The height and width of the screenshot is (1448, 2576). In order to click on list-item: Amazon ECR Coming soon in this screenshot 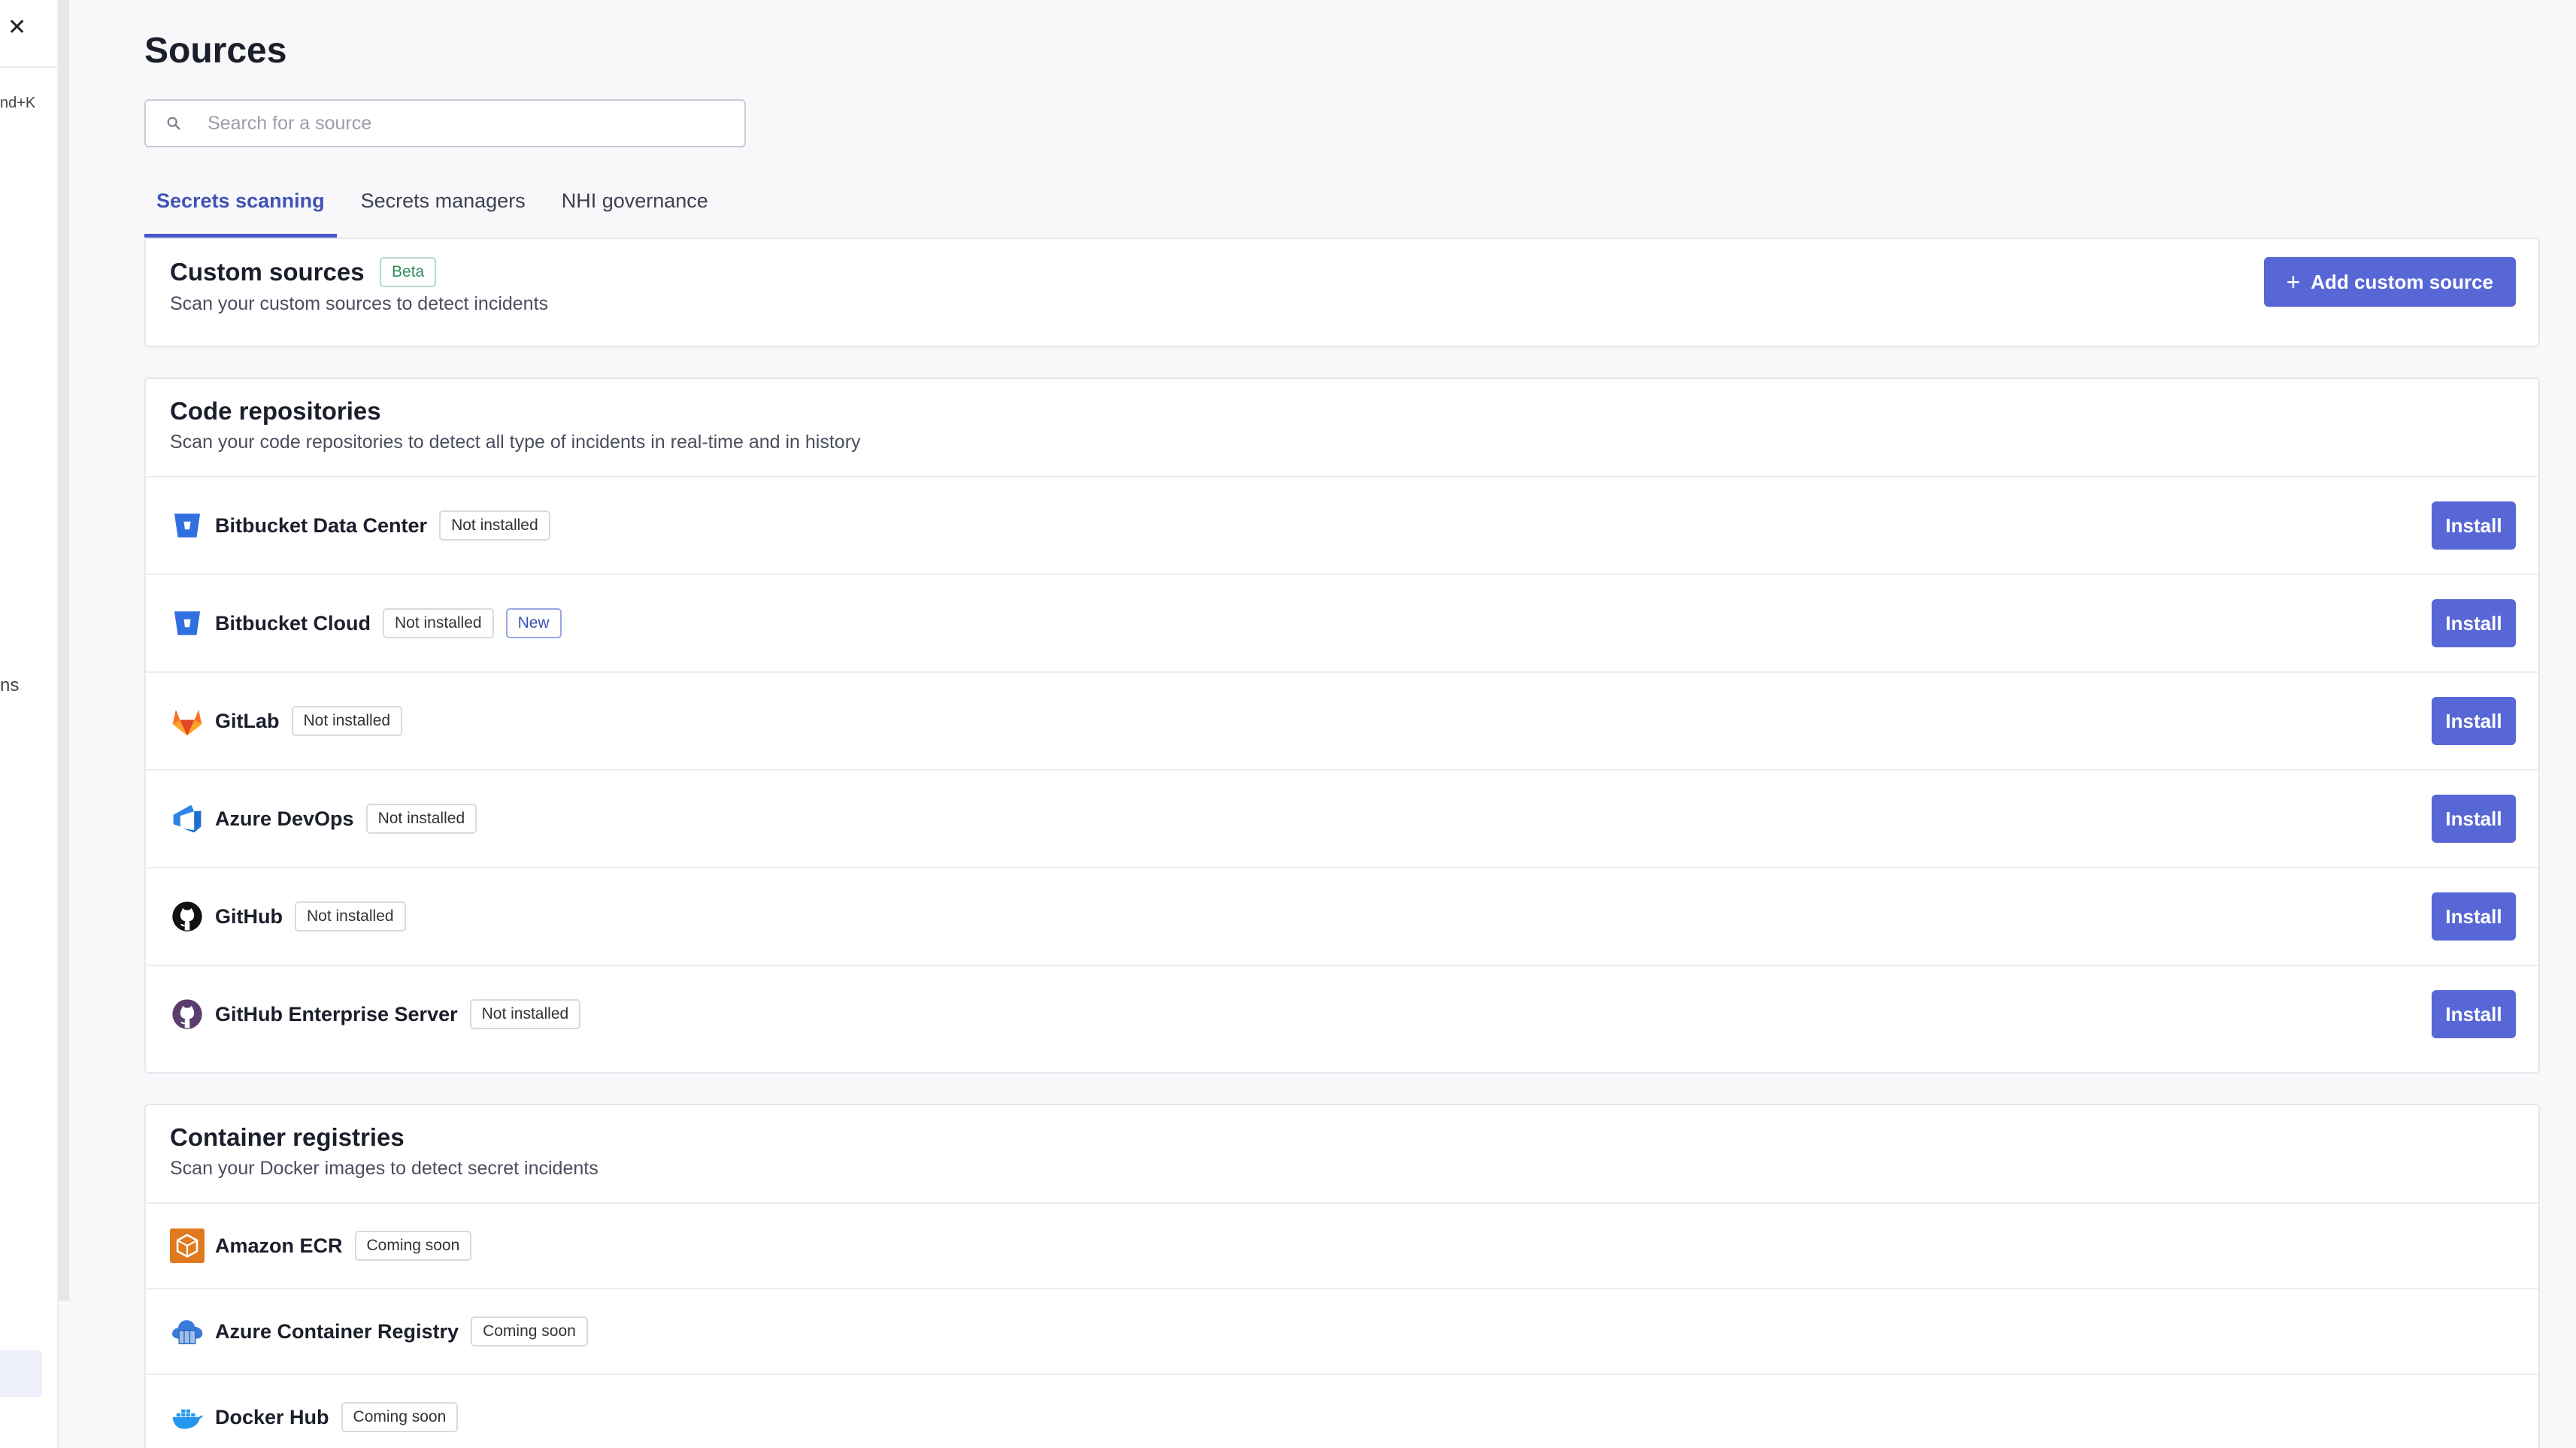, I will do `click(1342, 1245)`.